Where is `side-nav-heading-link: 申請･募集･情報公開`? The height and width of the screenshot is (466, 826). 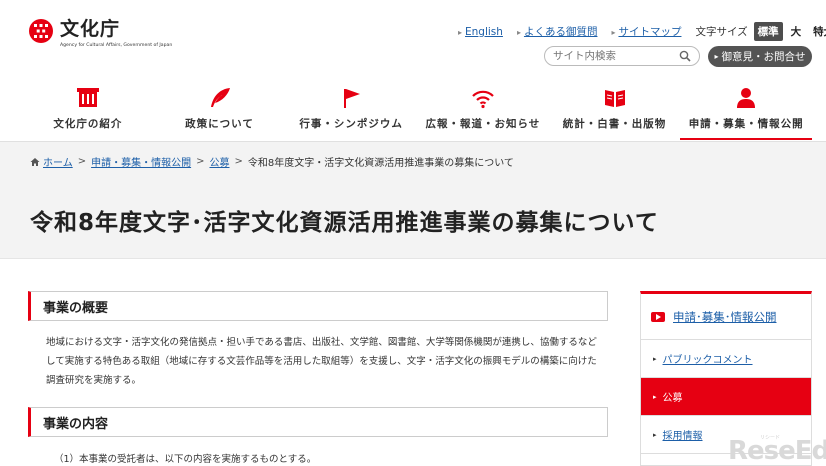 side-nav-heading-link: 申請･募集･情報公開 is located at coordinates (725, 317).